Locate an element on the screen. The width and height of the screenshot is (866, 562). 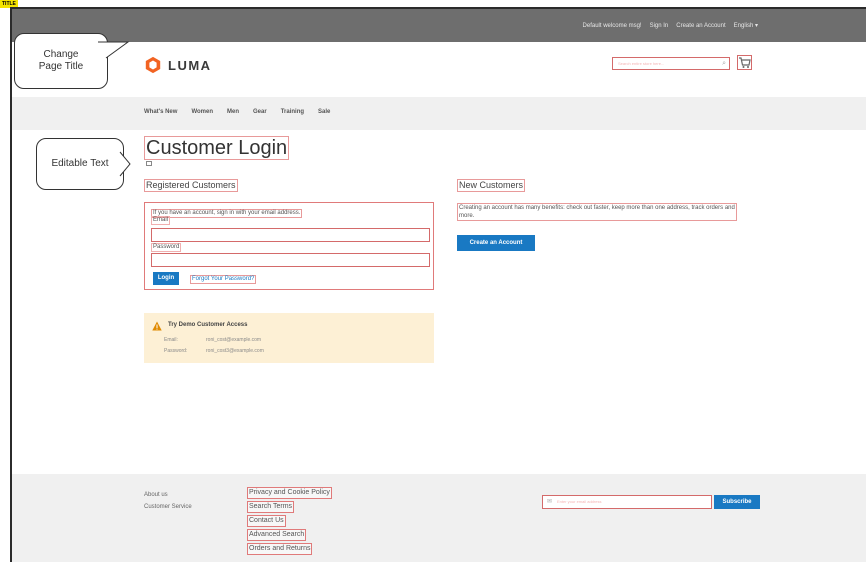
cart-icon is located at coordinates (744, 62).